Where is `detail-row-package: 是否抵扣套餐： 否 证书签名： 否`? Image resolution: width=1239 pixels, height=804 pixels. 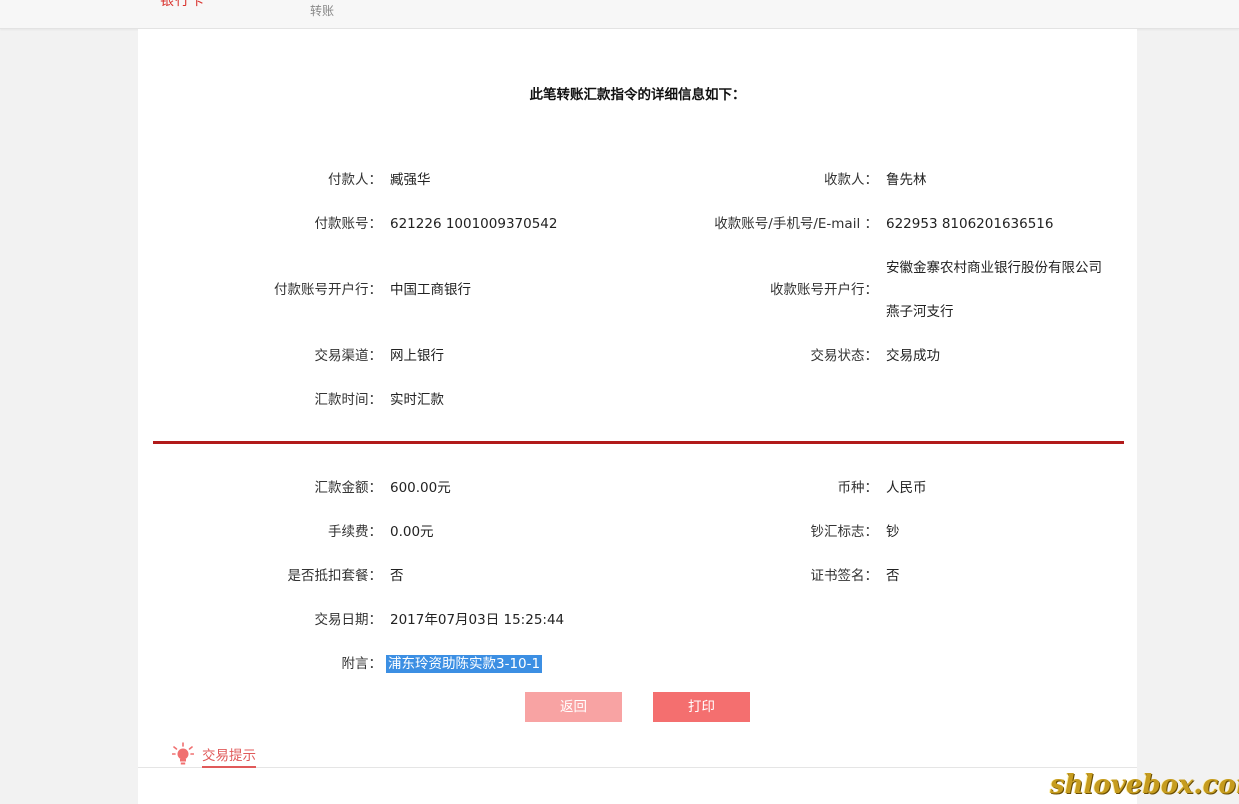 detail-row-package: 是否抵扣套餐： 否 证书签名： 否 is located at coordinates (637, 576).